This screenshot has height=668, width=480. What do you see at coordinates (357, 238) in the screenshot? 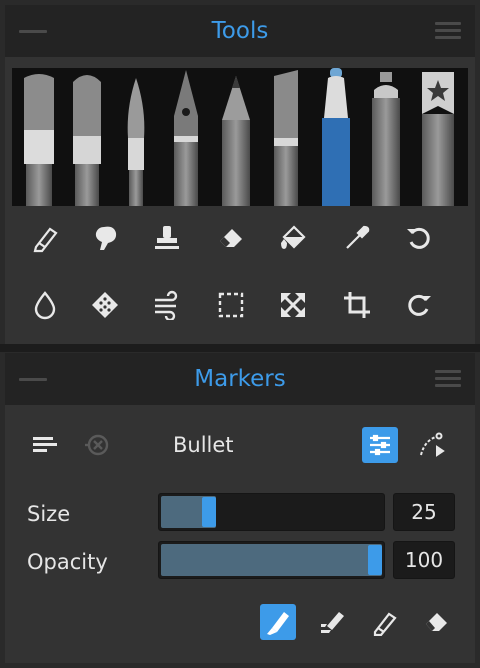
I see `eyedropper-icon` at bounding box center [357, 238].